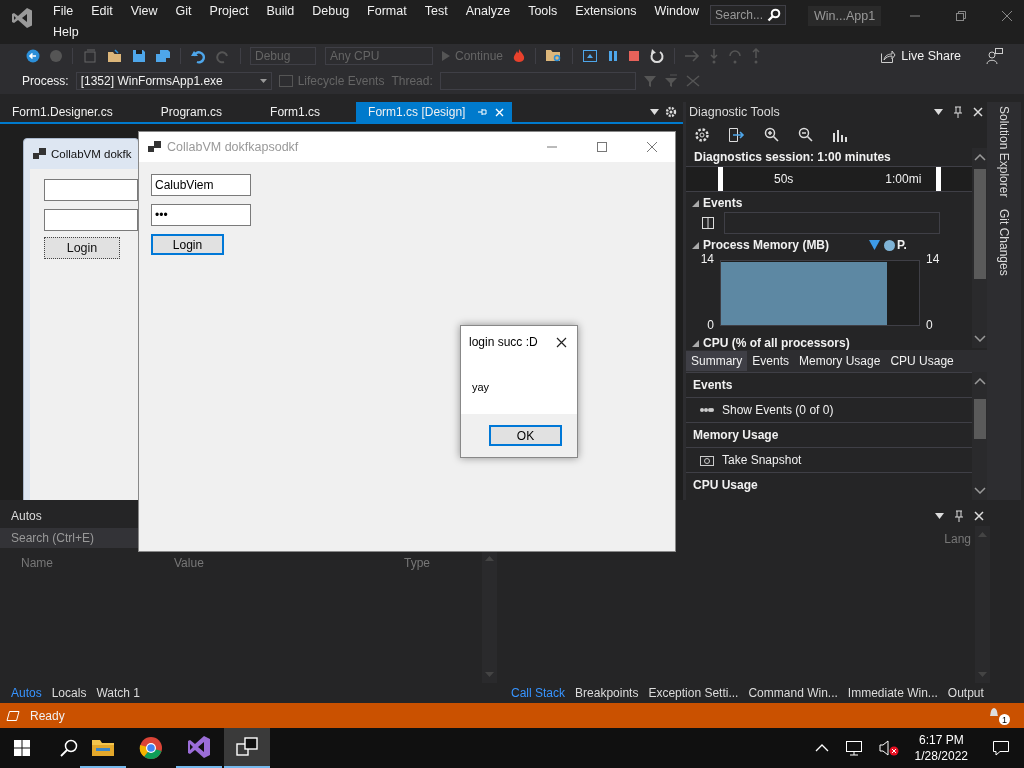 The height and width of the screenshot is (768, 1024). I want to click on chevron-up-icon, so click(821, 748).